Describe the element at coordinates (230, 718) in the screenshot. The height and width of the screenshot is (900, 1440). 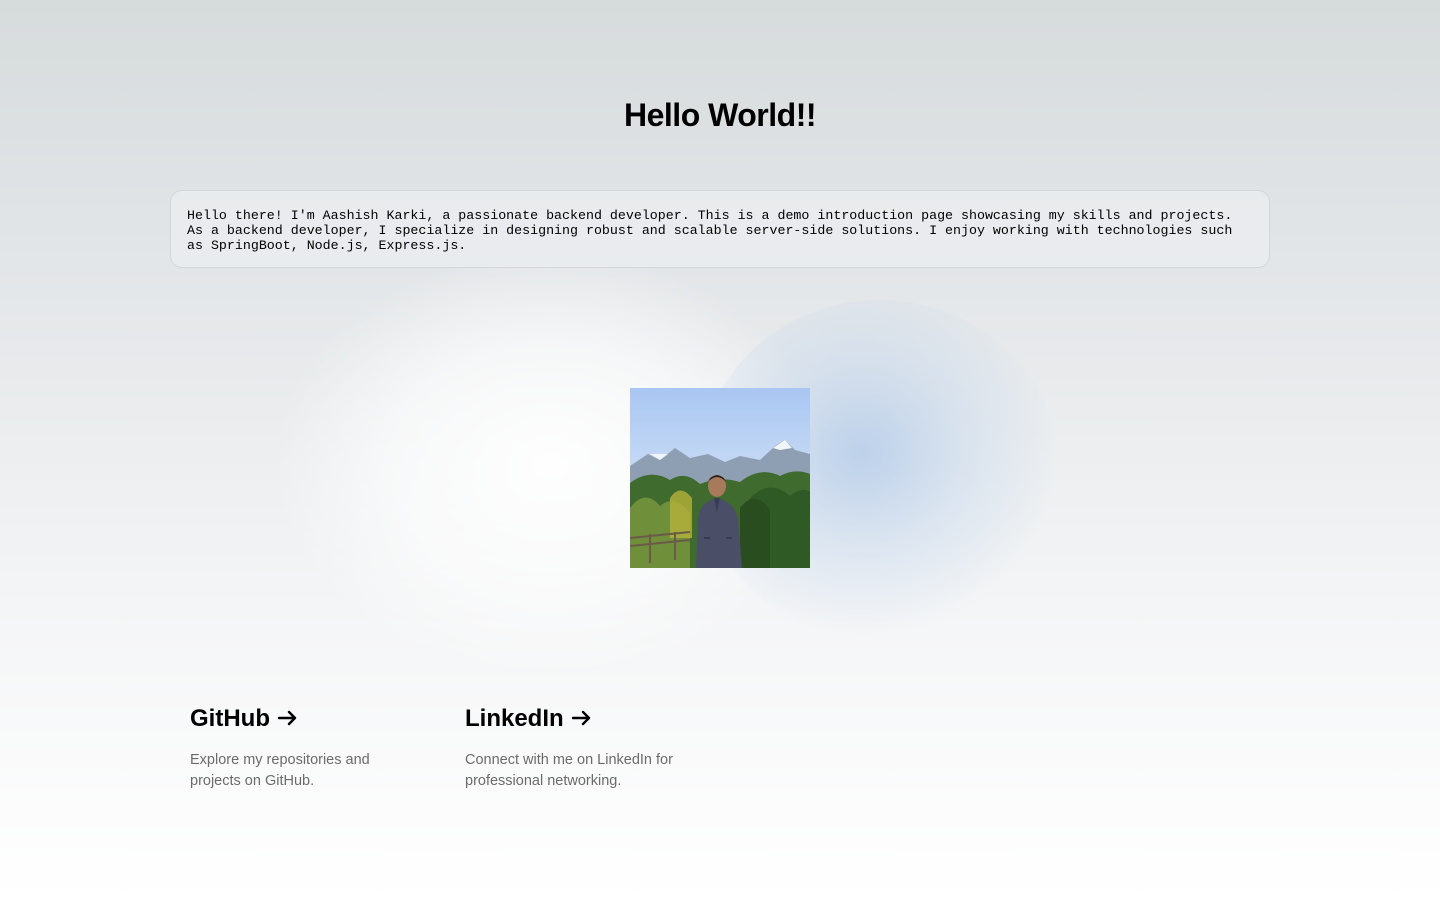
I see `github-card-title-text: GitHub` at that location.